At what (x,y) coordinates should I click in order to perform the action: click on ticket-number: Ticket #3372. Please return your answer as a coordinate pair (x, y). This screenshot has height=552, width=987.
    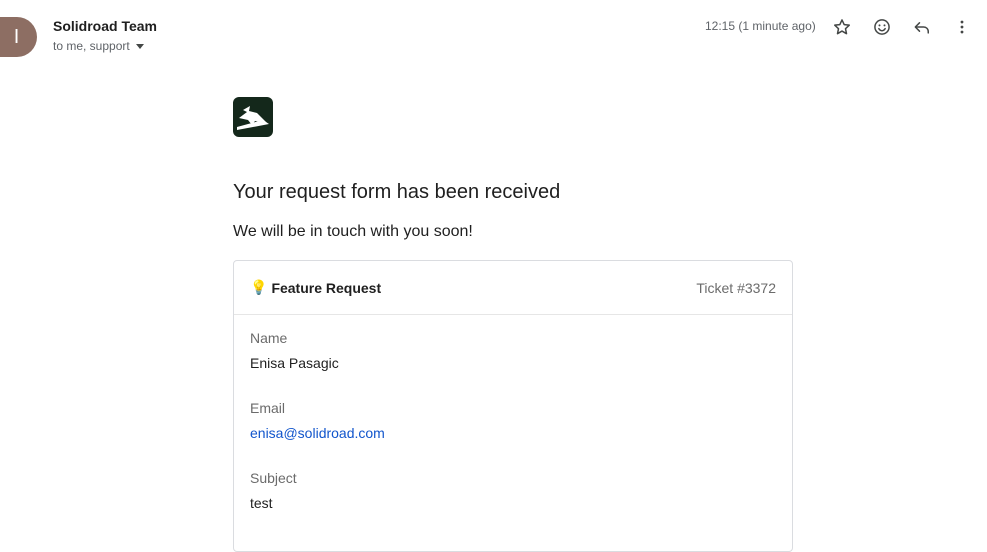
    Looking at the image, I should click on (736, 288).